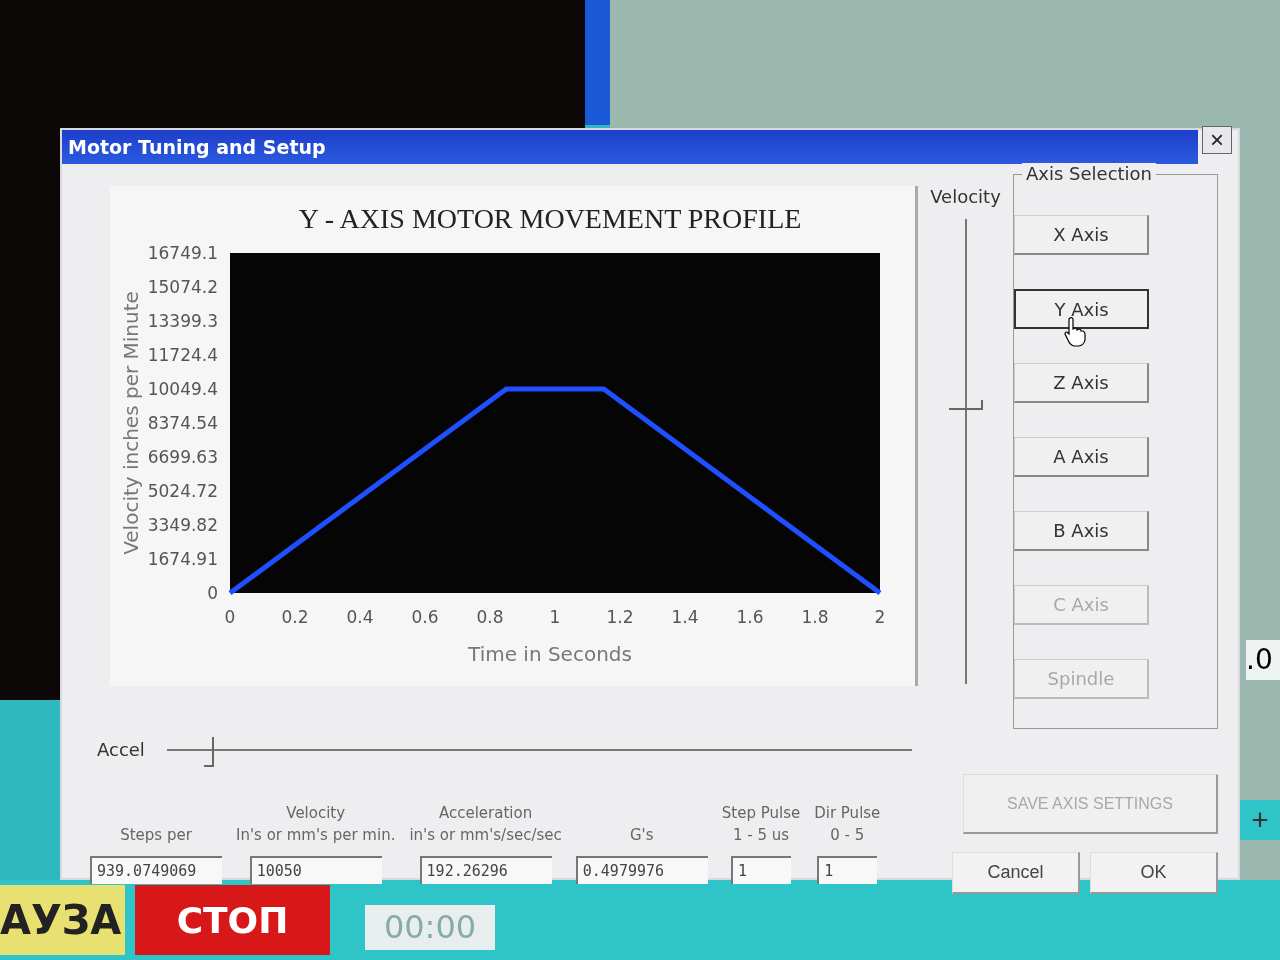  Describe the element at coordinates (1217, 140) in the screenshot. I see `close-button: ×` at that location.